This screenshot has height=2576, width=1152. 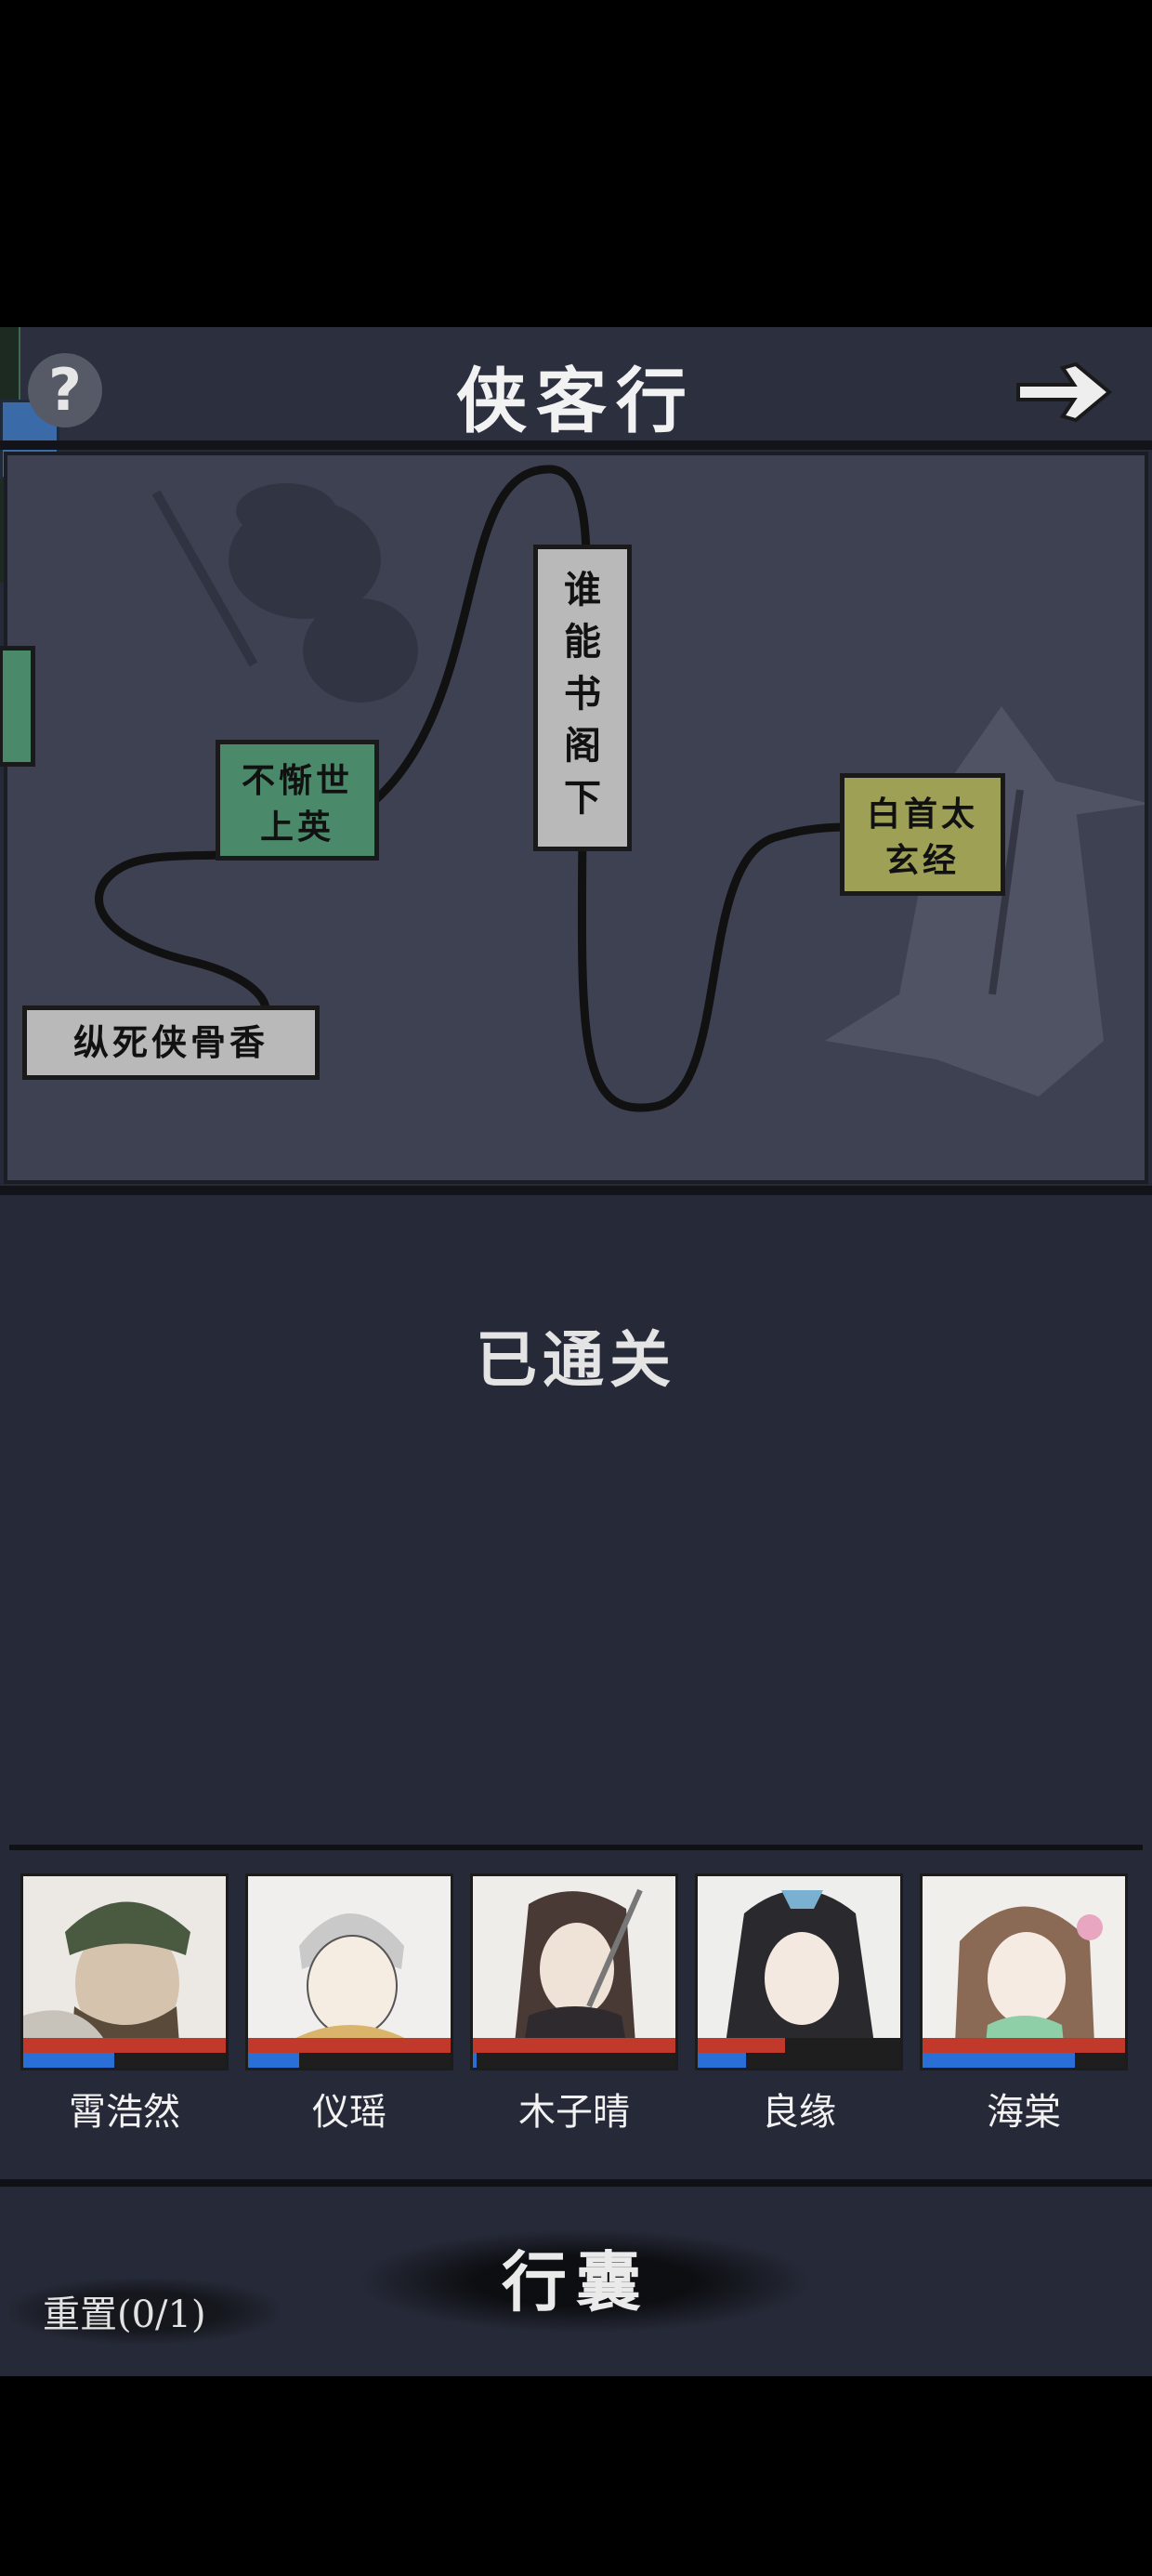 What do you see at coordinates (1024, 2112) in the screenshot?
I see `character-name: 海棠` at bounding box center [1024, 2112].